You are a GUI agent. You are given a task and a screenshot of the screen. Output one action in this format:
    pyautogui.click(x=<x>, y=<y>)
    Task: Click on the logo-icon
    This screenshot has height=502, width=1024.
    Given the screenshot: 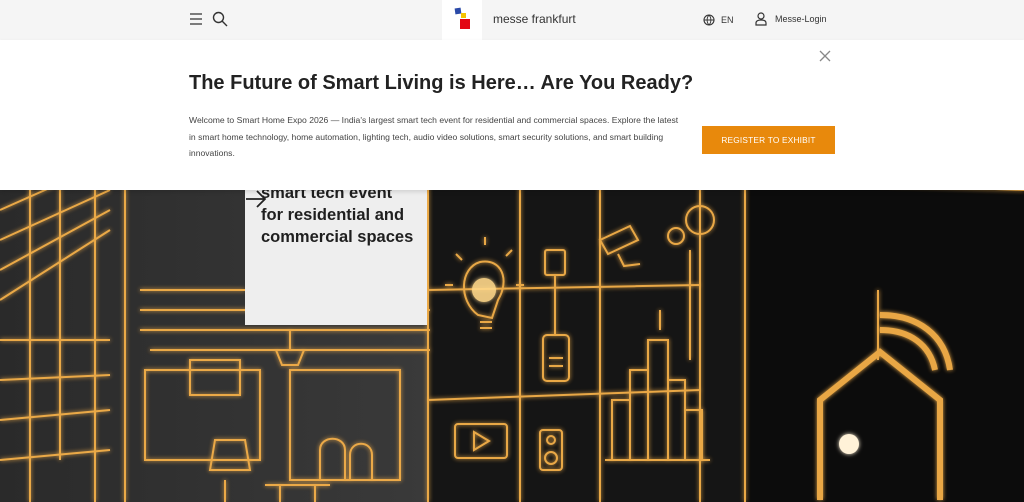 What is the action you would take?
    pyautogui.click(x=462, y=18)
    